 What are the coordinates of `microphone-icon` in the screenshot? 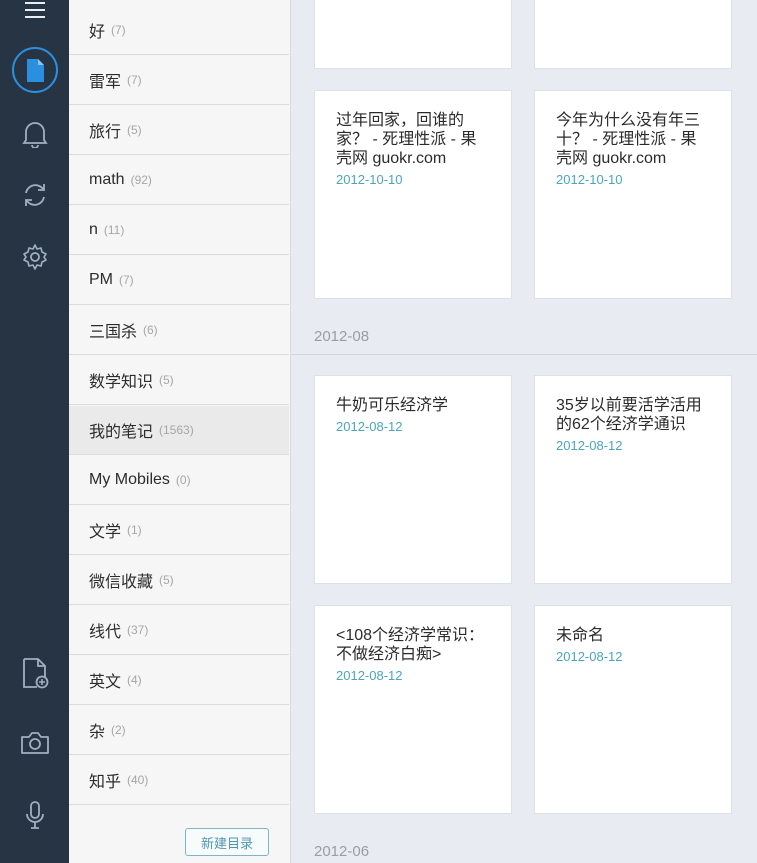 It's located at (34, 815).